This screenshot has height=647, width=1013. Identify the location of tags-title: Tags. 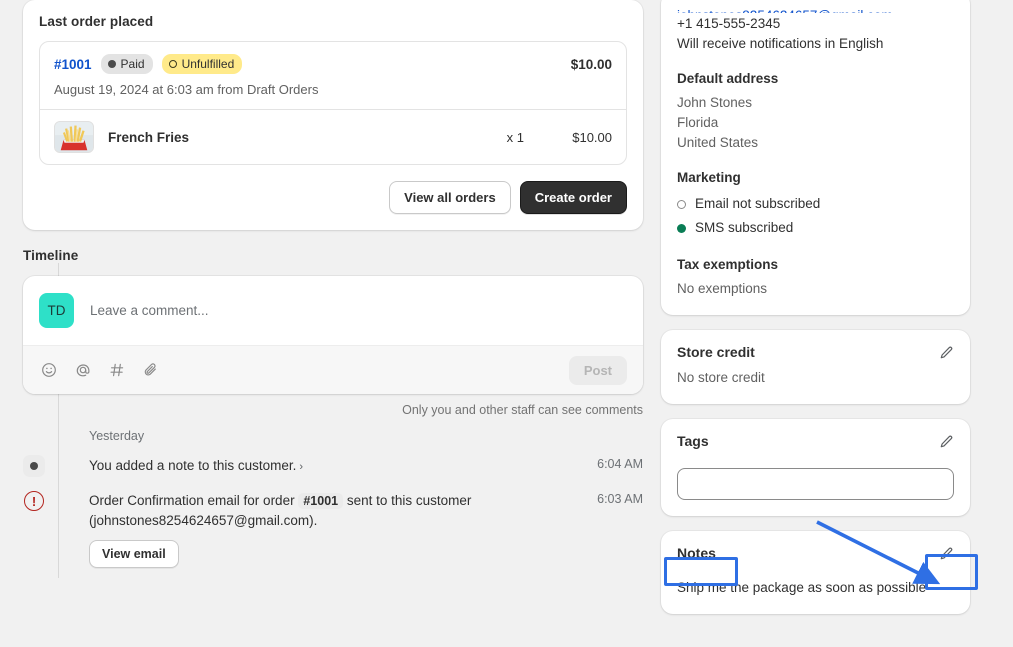
(693, 441).